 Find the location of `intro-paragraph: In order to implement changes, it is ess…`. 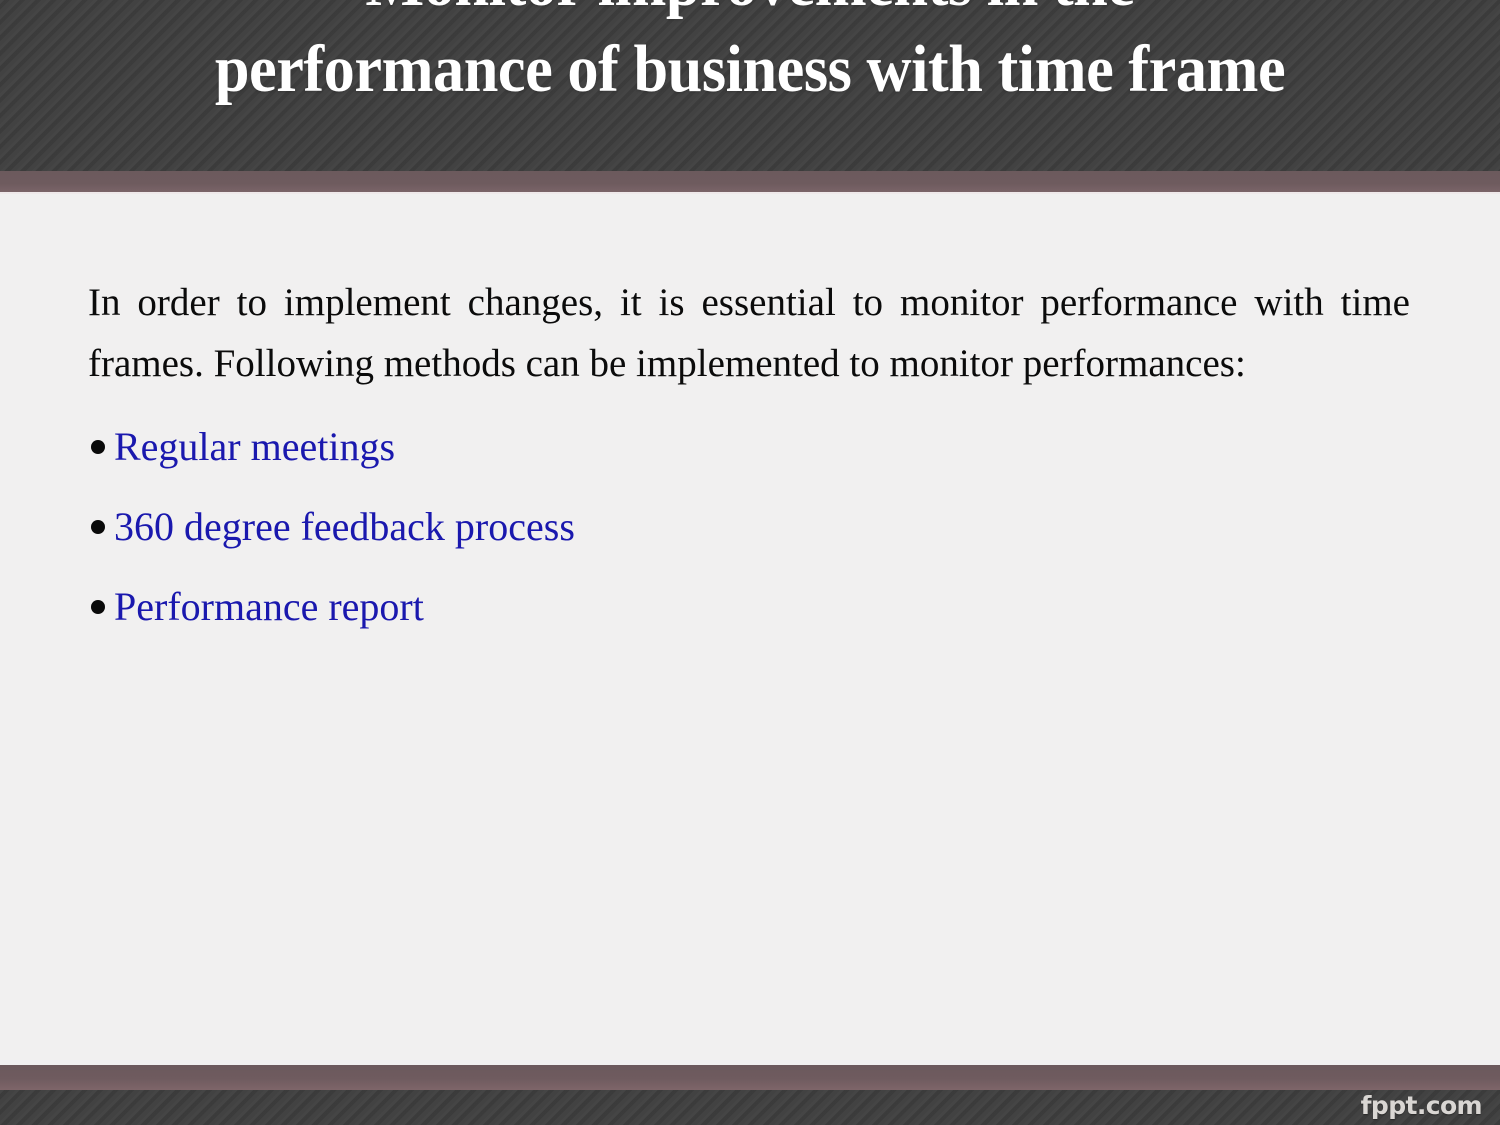

intro-paragraph: In order to implement changes, it is ess… is located at coordinates (749, 333).